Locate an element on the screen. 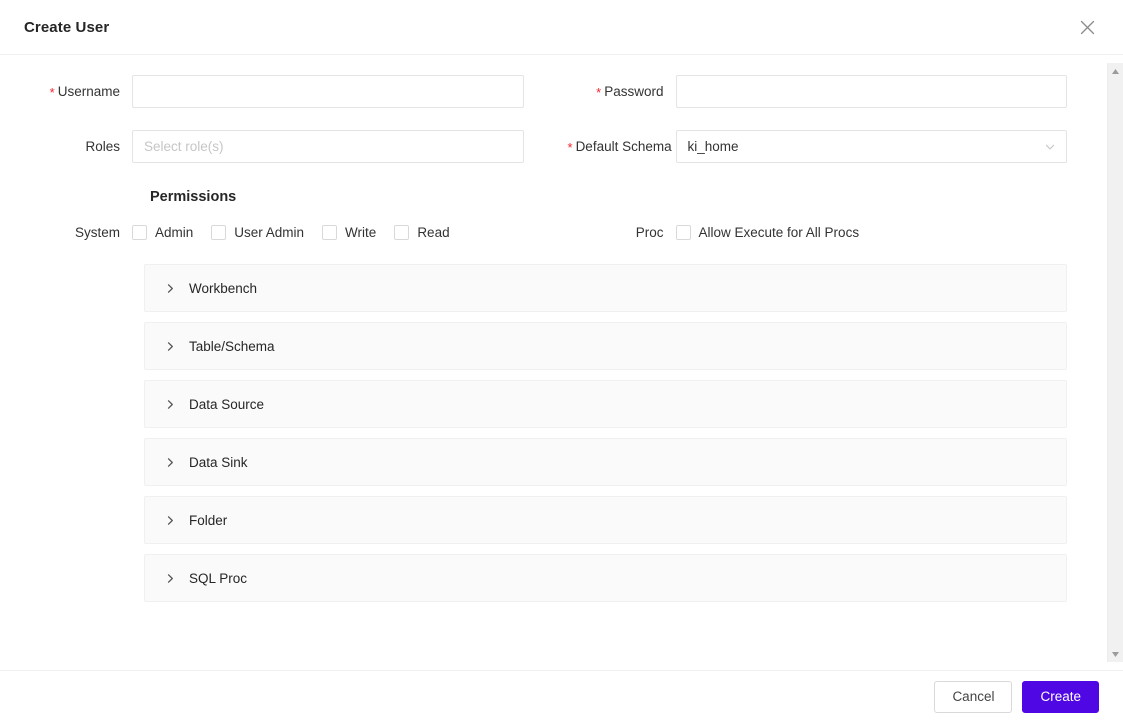 This screenshot has height=722, width=1123. checkbox-label: Read is located at coordinates (433, 232).